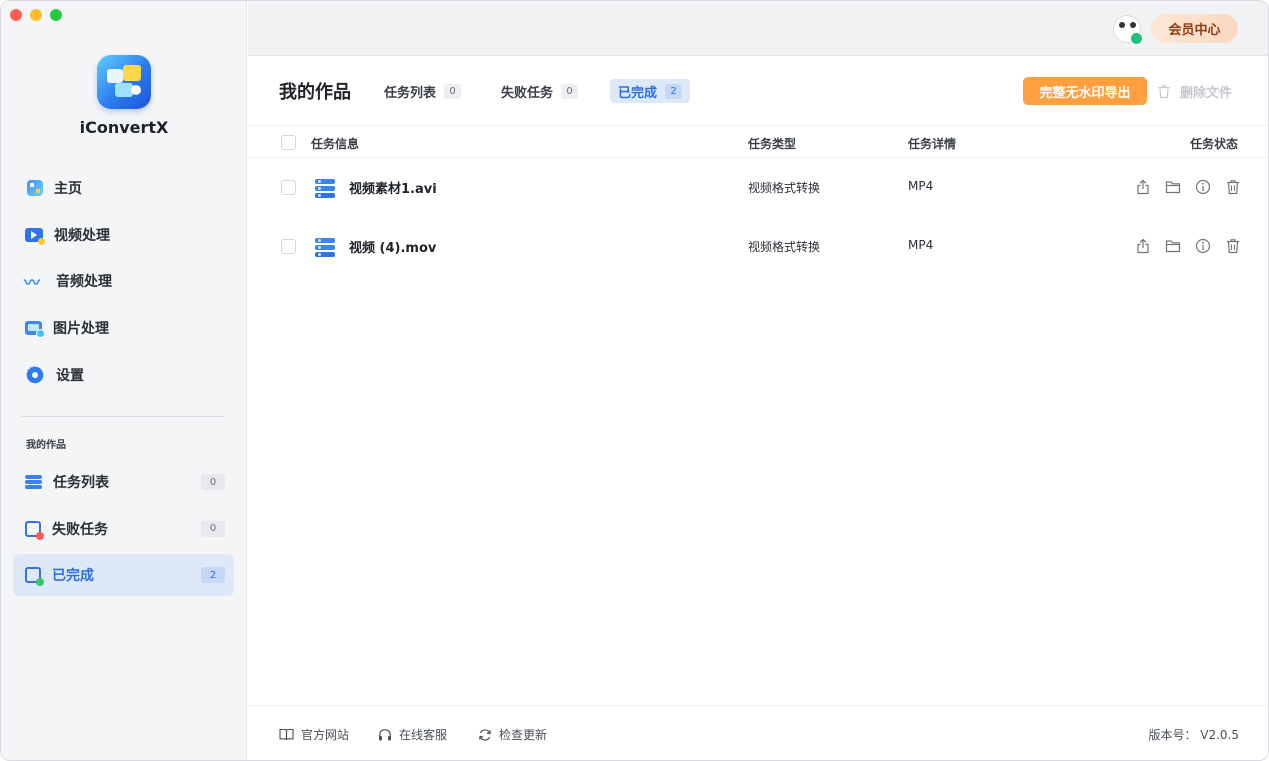  Describe the element at coordinates (123, 416) in the screenshot. I see `sidebar-divider` at that location.